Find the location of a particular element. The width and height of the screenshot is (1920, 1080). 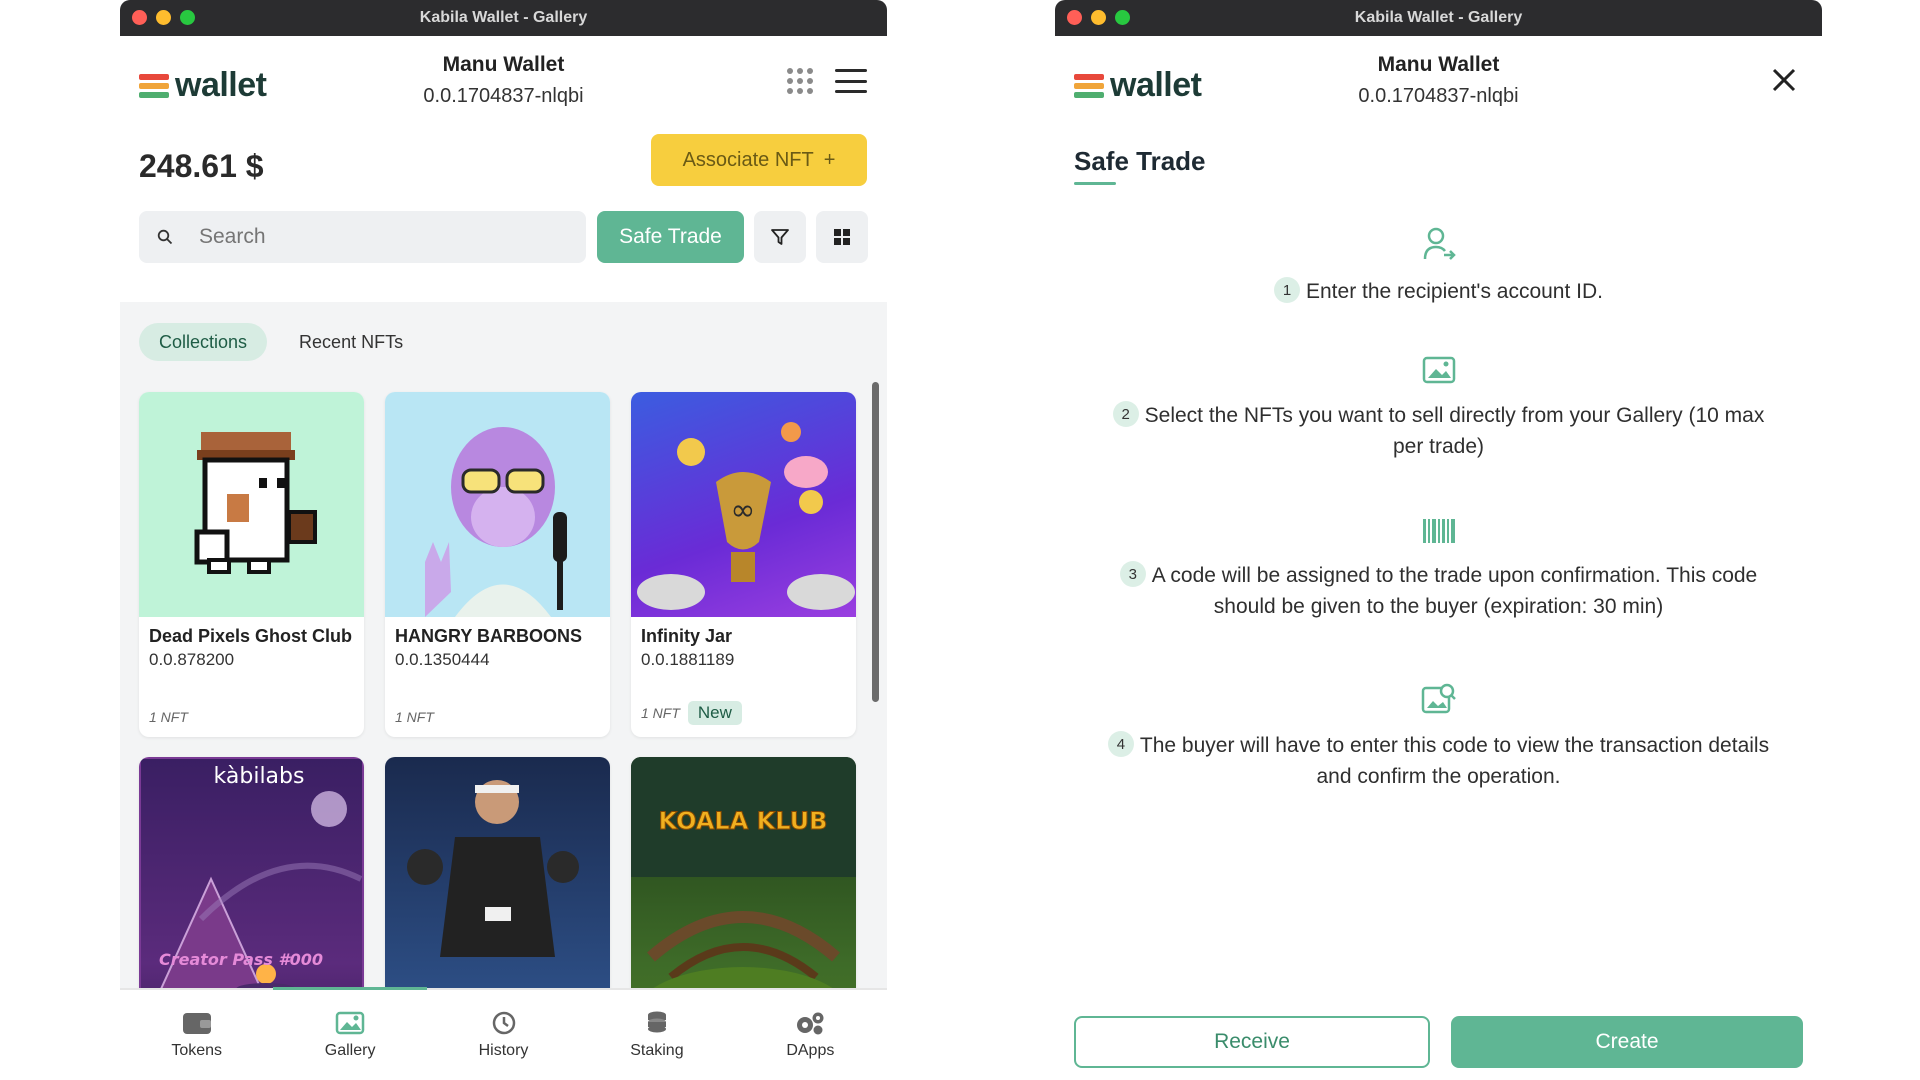

collection-id: 0.0.878200 is located at coordinates (192, 659).